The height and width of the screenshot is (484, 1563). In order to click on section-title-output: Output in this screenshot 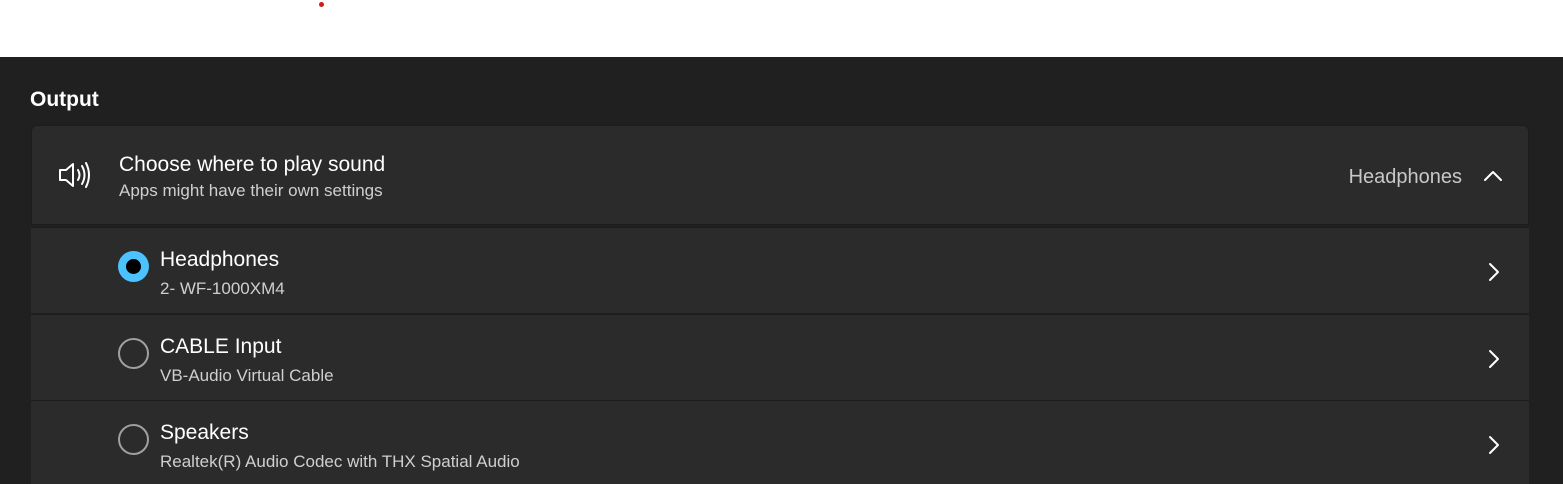, I will do `click(64, 99)`.